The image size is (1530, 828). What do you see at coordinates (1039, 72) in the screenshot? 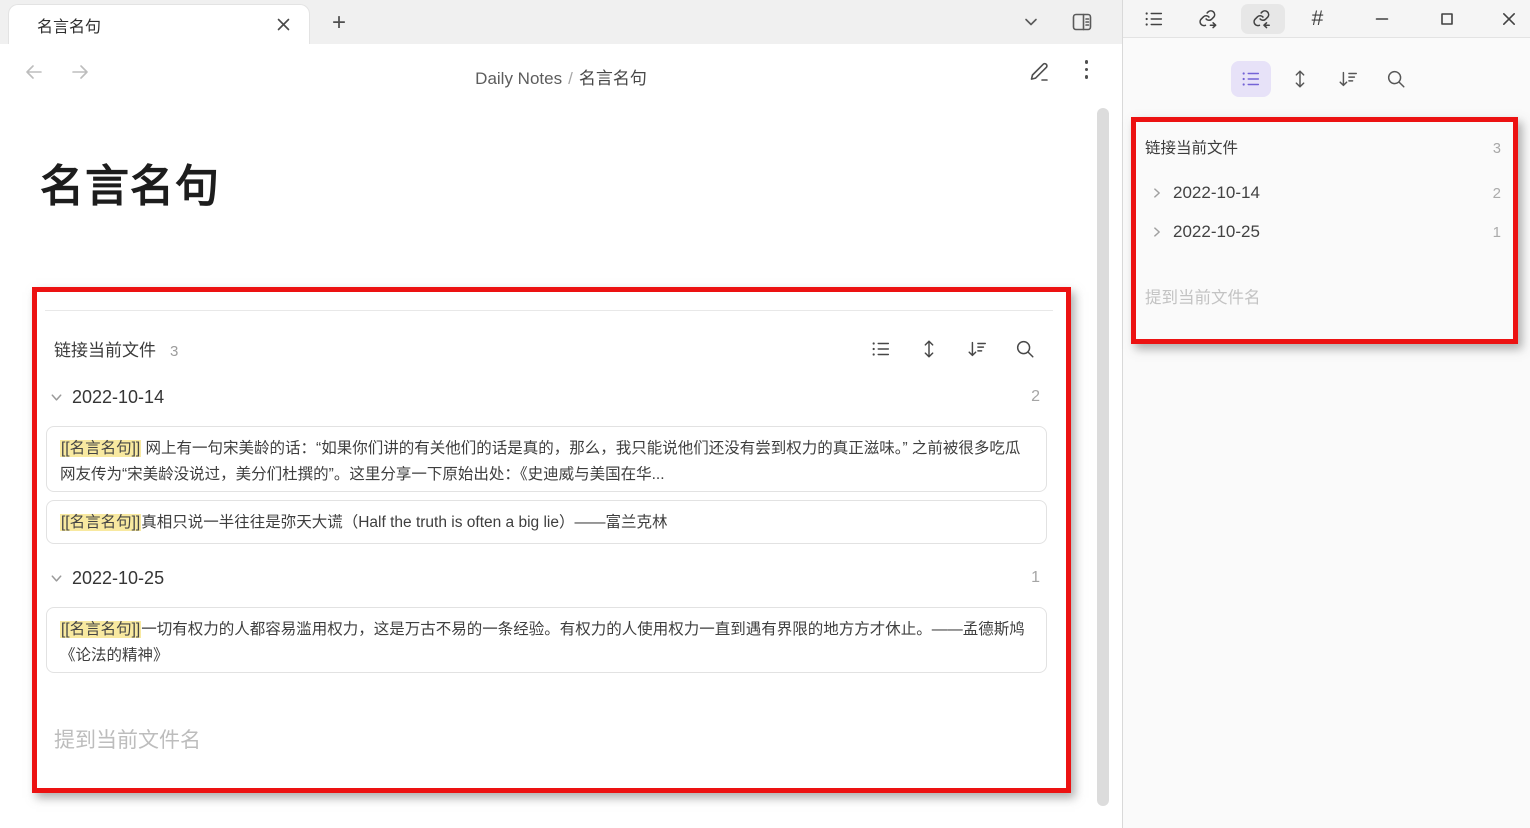
I see `edit-pencil-icon` at bounding box center [1039, 72].